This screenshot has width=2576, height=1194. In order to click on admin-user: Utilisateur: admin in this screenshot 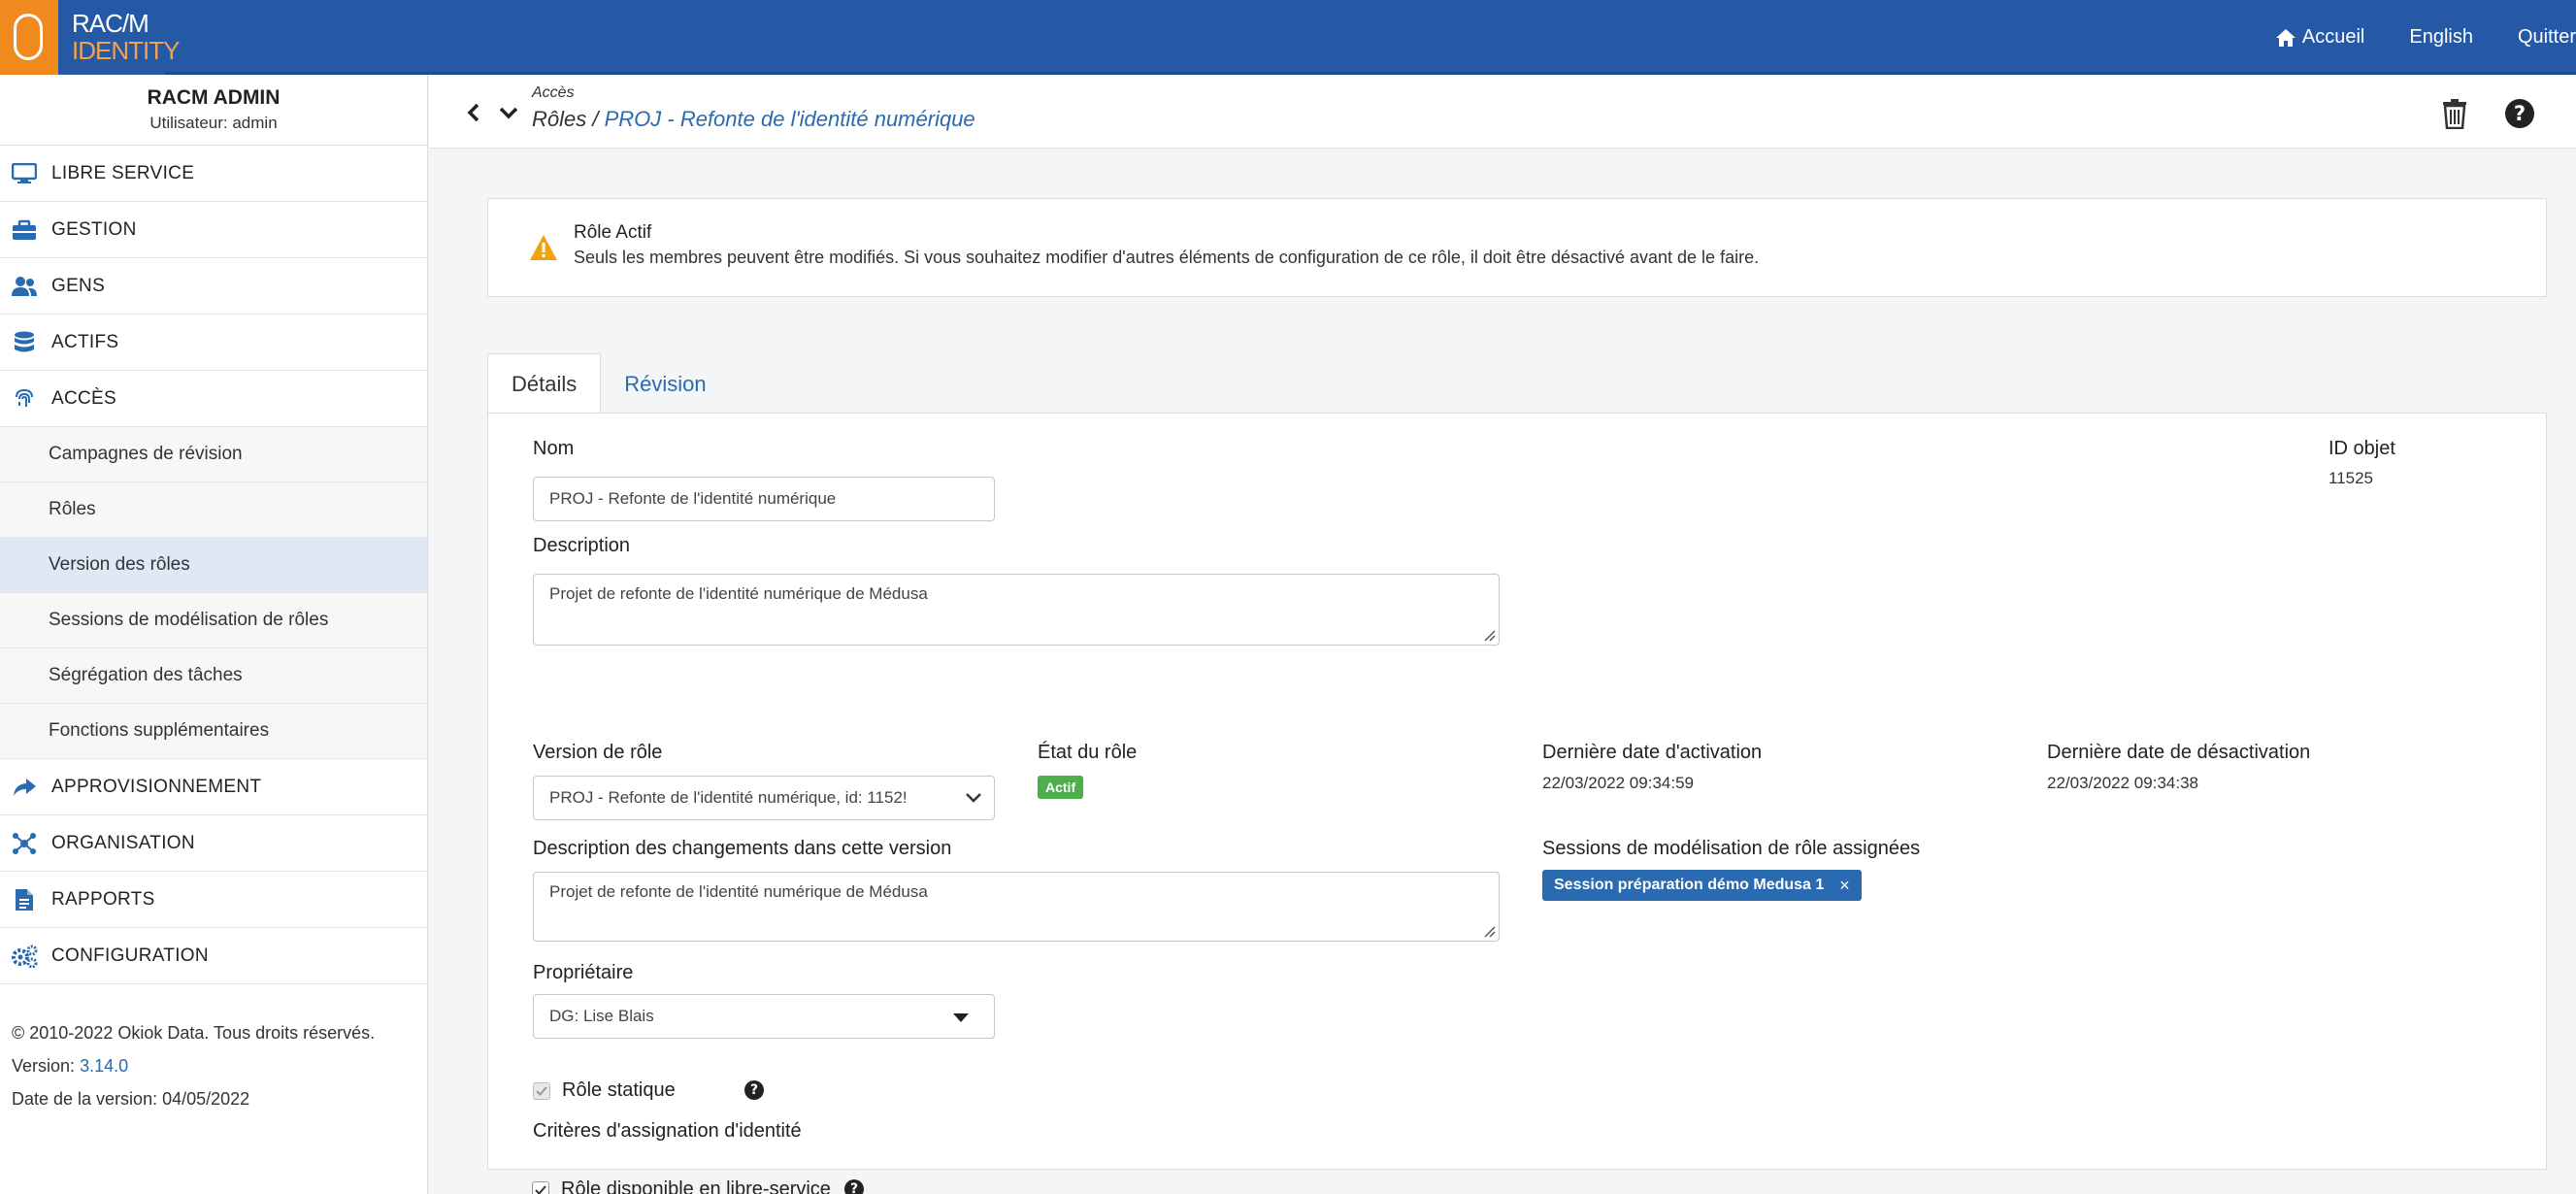, I will do `click(213, 123)`.